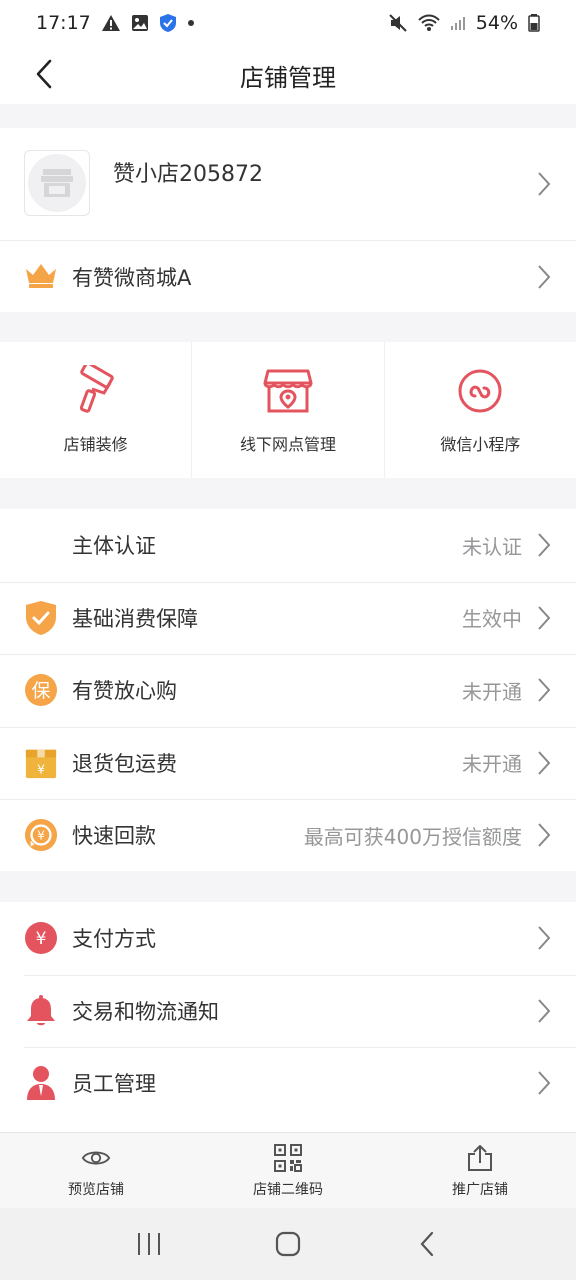 This screenshot has height=1280, width=576. Describe the element at coordinates (96, 1158) in the screenshot. I see `eye-icon` at that location.